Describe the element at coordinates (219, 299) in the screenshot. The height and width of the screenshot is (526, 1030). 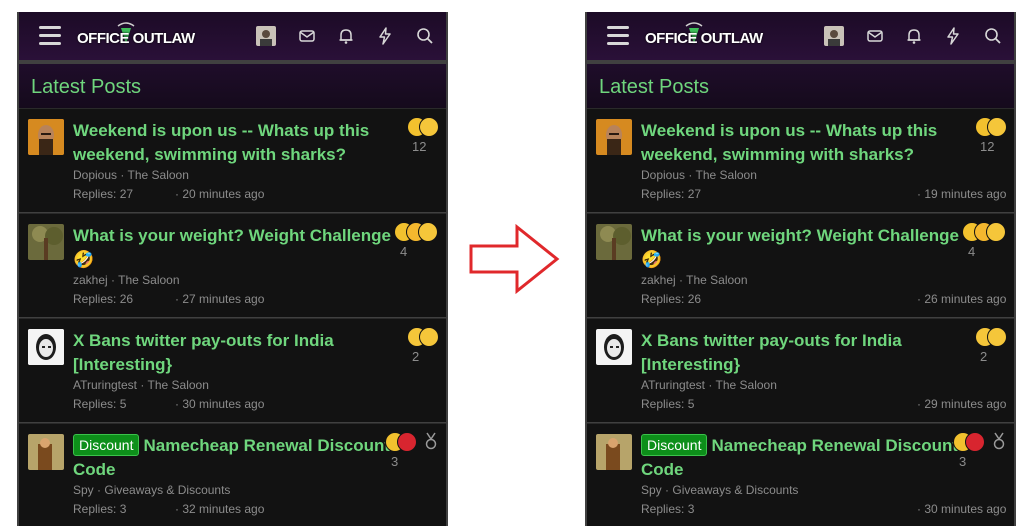
I see `post-time: · 27 minutes ago` at that location.